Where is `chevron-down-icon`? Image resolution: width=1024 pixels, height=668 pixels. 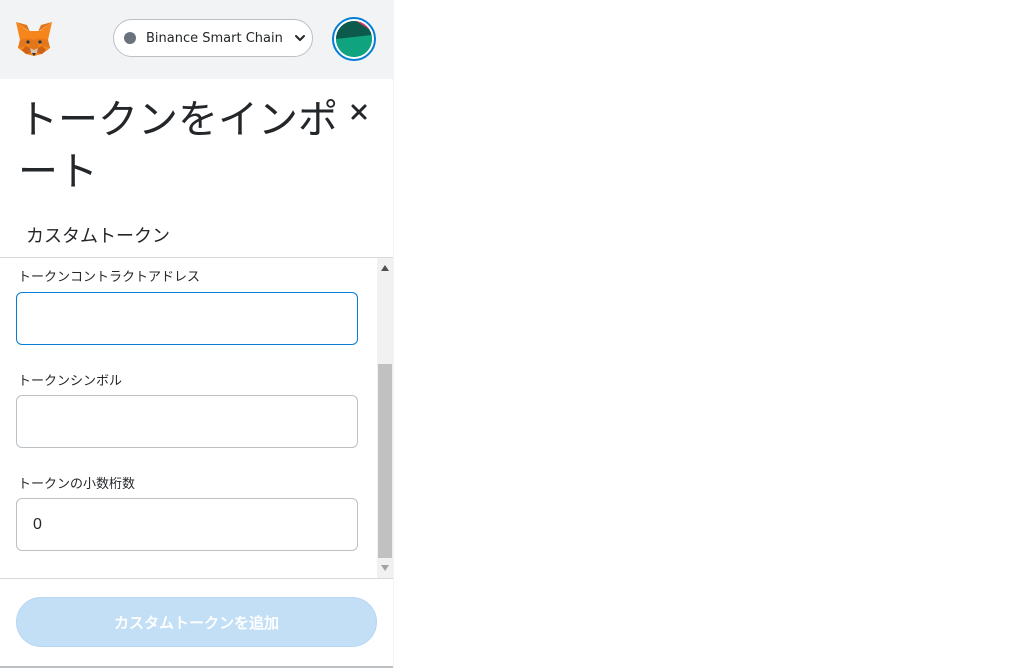
chevron-down-icon is located at coordinates (299, 38).